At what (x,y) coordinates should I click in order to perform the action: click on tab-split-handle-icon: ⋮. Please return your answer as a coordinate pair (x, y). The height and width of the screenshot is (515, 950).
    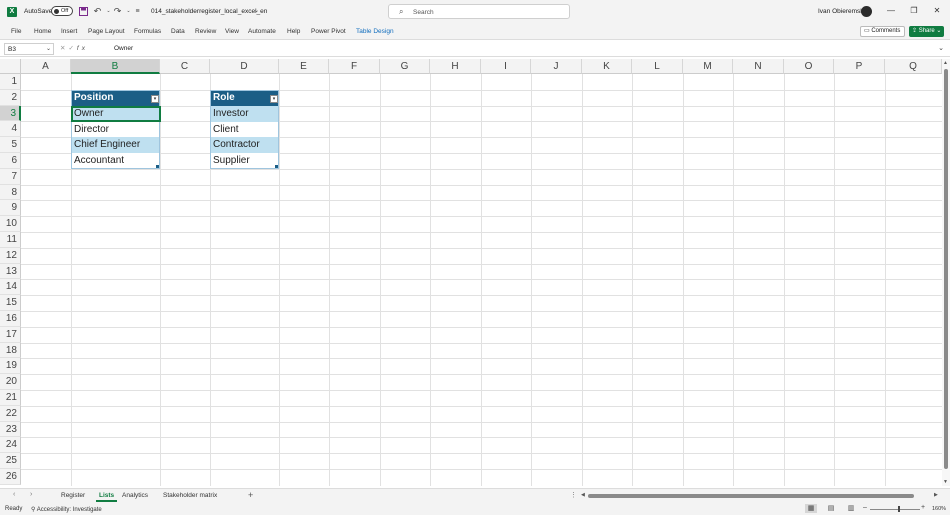
    Looking at the image, I should click on (573, 495).